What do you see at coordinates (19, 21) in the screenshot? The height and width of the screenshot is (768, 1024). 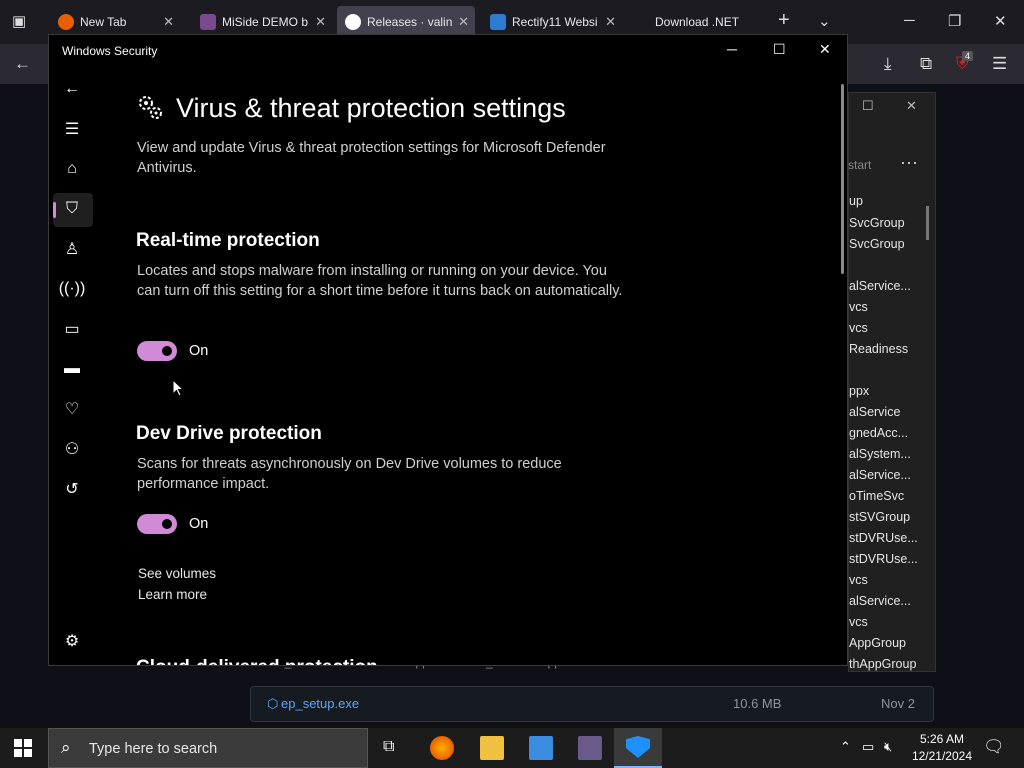 I see `tab-list-icon: ▣` at bounding box center [19, 21].